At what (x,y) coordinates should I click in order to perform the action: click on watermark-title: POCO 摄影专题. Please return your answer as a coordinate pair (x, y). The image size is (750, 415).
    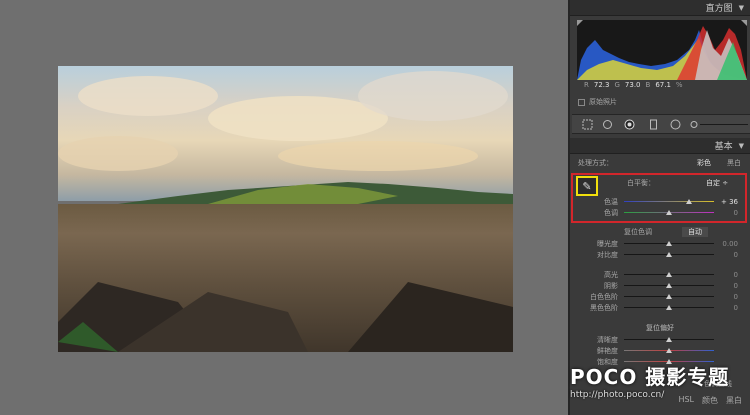
    Looking at the image, I should click on (650, 377).